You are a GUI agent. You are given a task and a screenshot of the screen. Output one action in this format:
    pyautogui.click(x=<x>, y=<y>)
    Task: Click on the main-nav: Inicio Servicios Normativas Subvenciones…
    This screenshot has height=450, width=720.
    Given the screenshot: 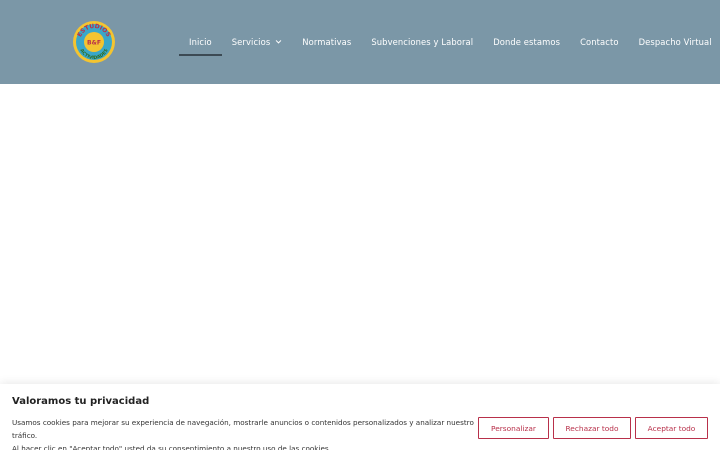 What is the action you would take?
    pyautogui.click(x=449, y=42)
    